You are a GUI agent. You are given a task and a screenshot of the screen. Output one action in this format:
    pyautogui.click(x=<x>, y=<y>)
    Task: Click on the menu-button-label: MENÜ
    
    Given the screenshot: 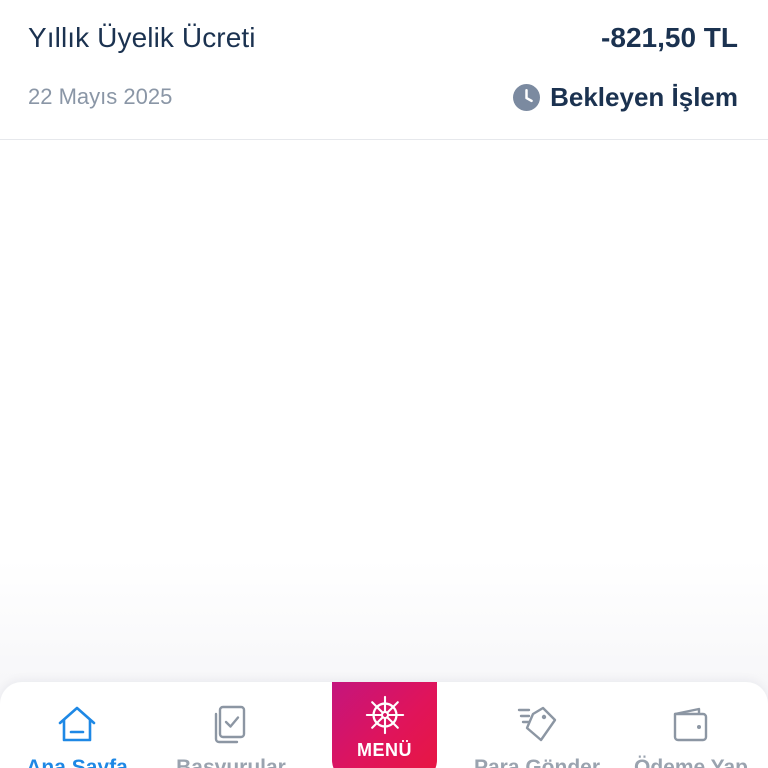 What is the action you would take?
    pyautogui.click(x=384, y=750)
    